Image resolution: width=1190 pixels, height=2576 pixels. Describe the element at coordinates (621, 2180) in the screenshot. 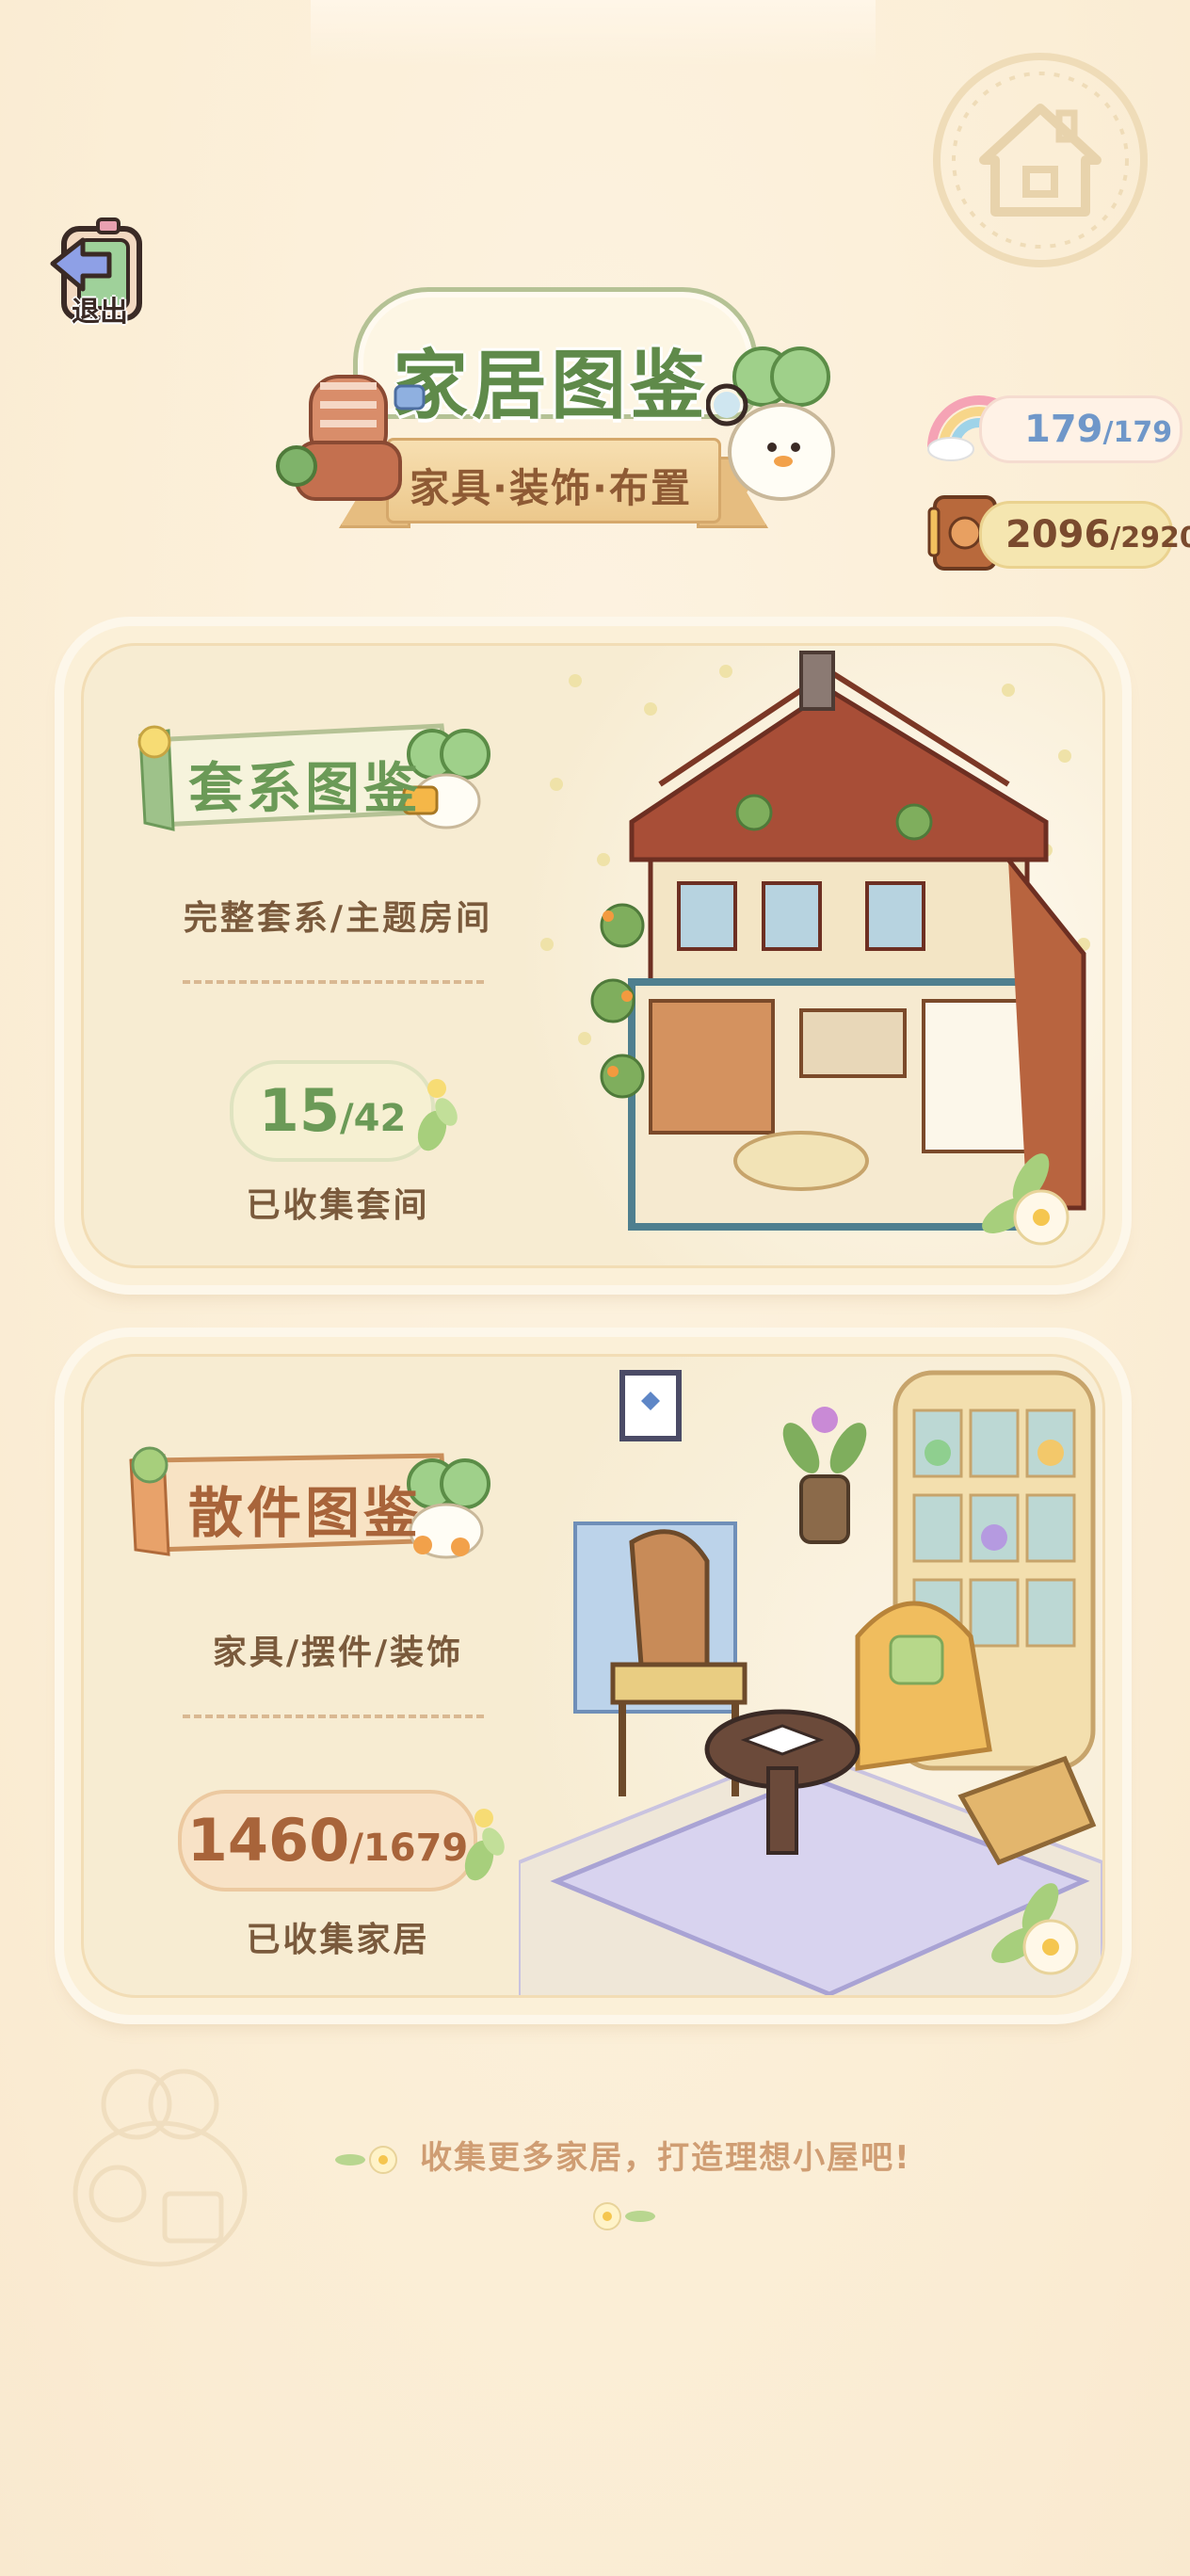

I see `footer-tip: 收集更多家居，打造理想小屋吧!` at that location.